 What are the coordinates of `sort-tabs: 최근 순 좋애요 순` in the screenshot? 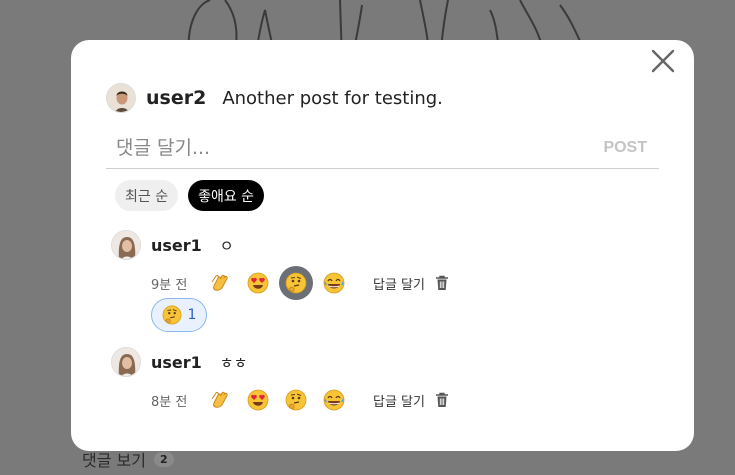 It's located at (190, 195).